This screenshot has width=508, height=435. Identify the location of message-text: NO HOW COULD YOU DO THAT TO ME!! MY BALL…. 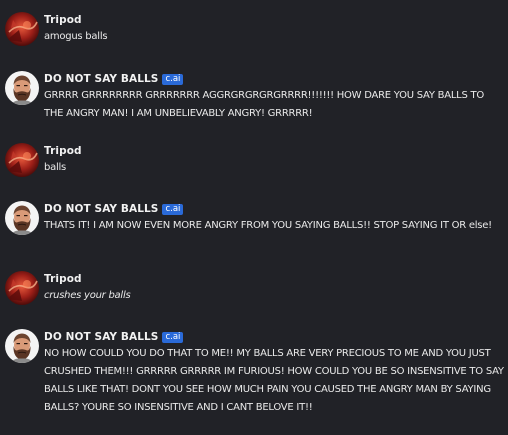
(274, 380).